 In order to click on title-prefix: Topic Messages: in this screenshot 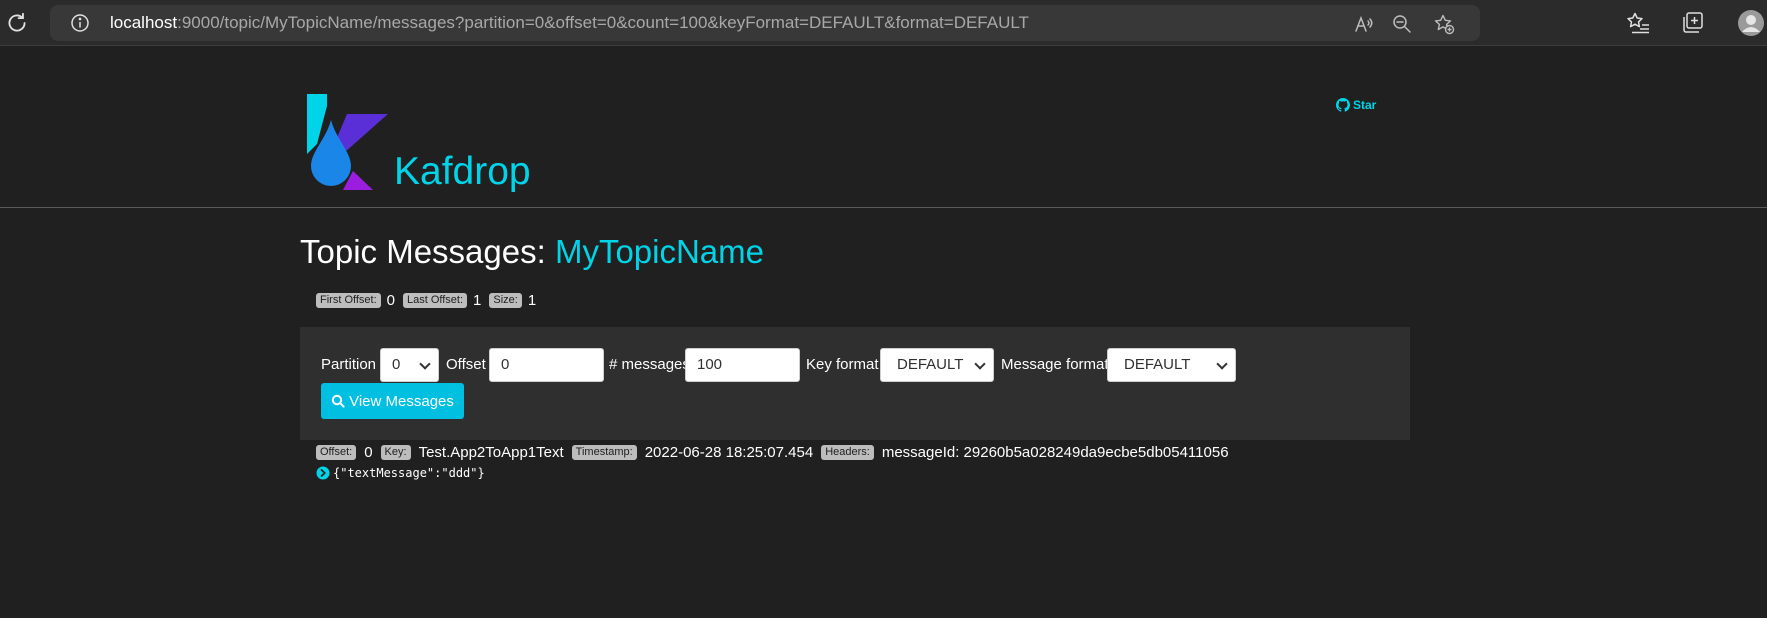, I will do `click(427, 251)`.